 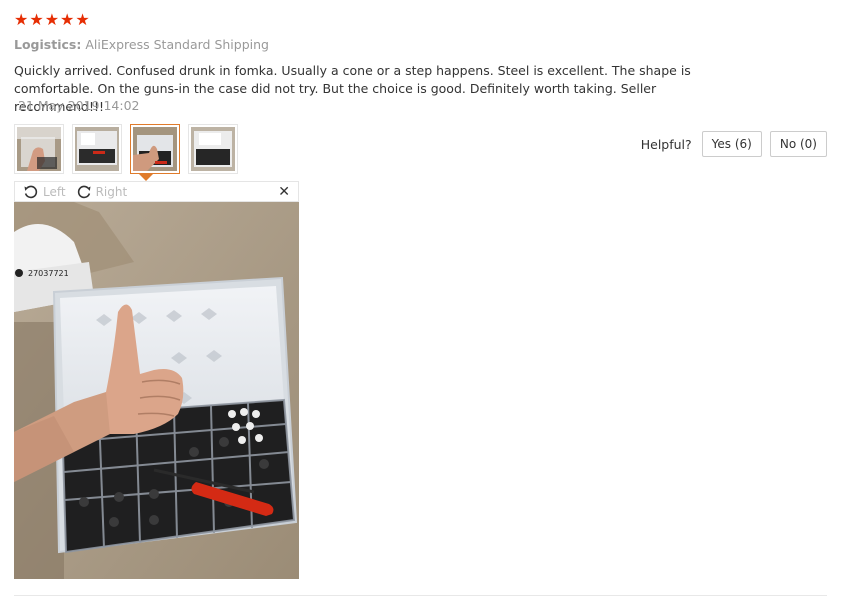 What do you see at coordinates (48, 273) in the screenshot?
I see `box-label-text: 27037721` at bounding box center [48, 273].